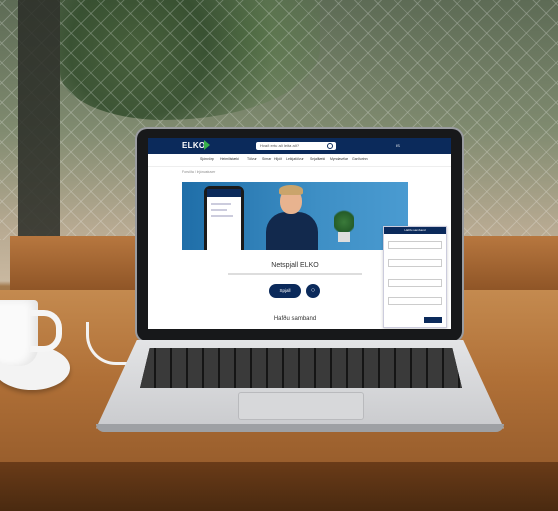  Describe the element at coordinates (339, 159) in the screenshot. I see `nav-item: Myndavélar` at that location.